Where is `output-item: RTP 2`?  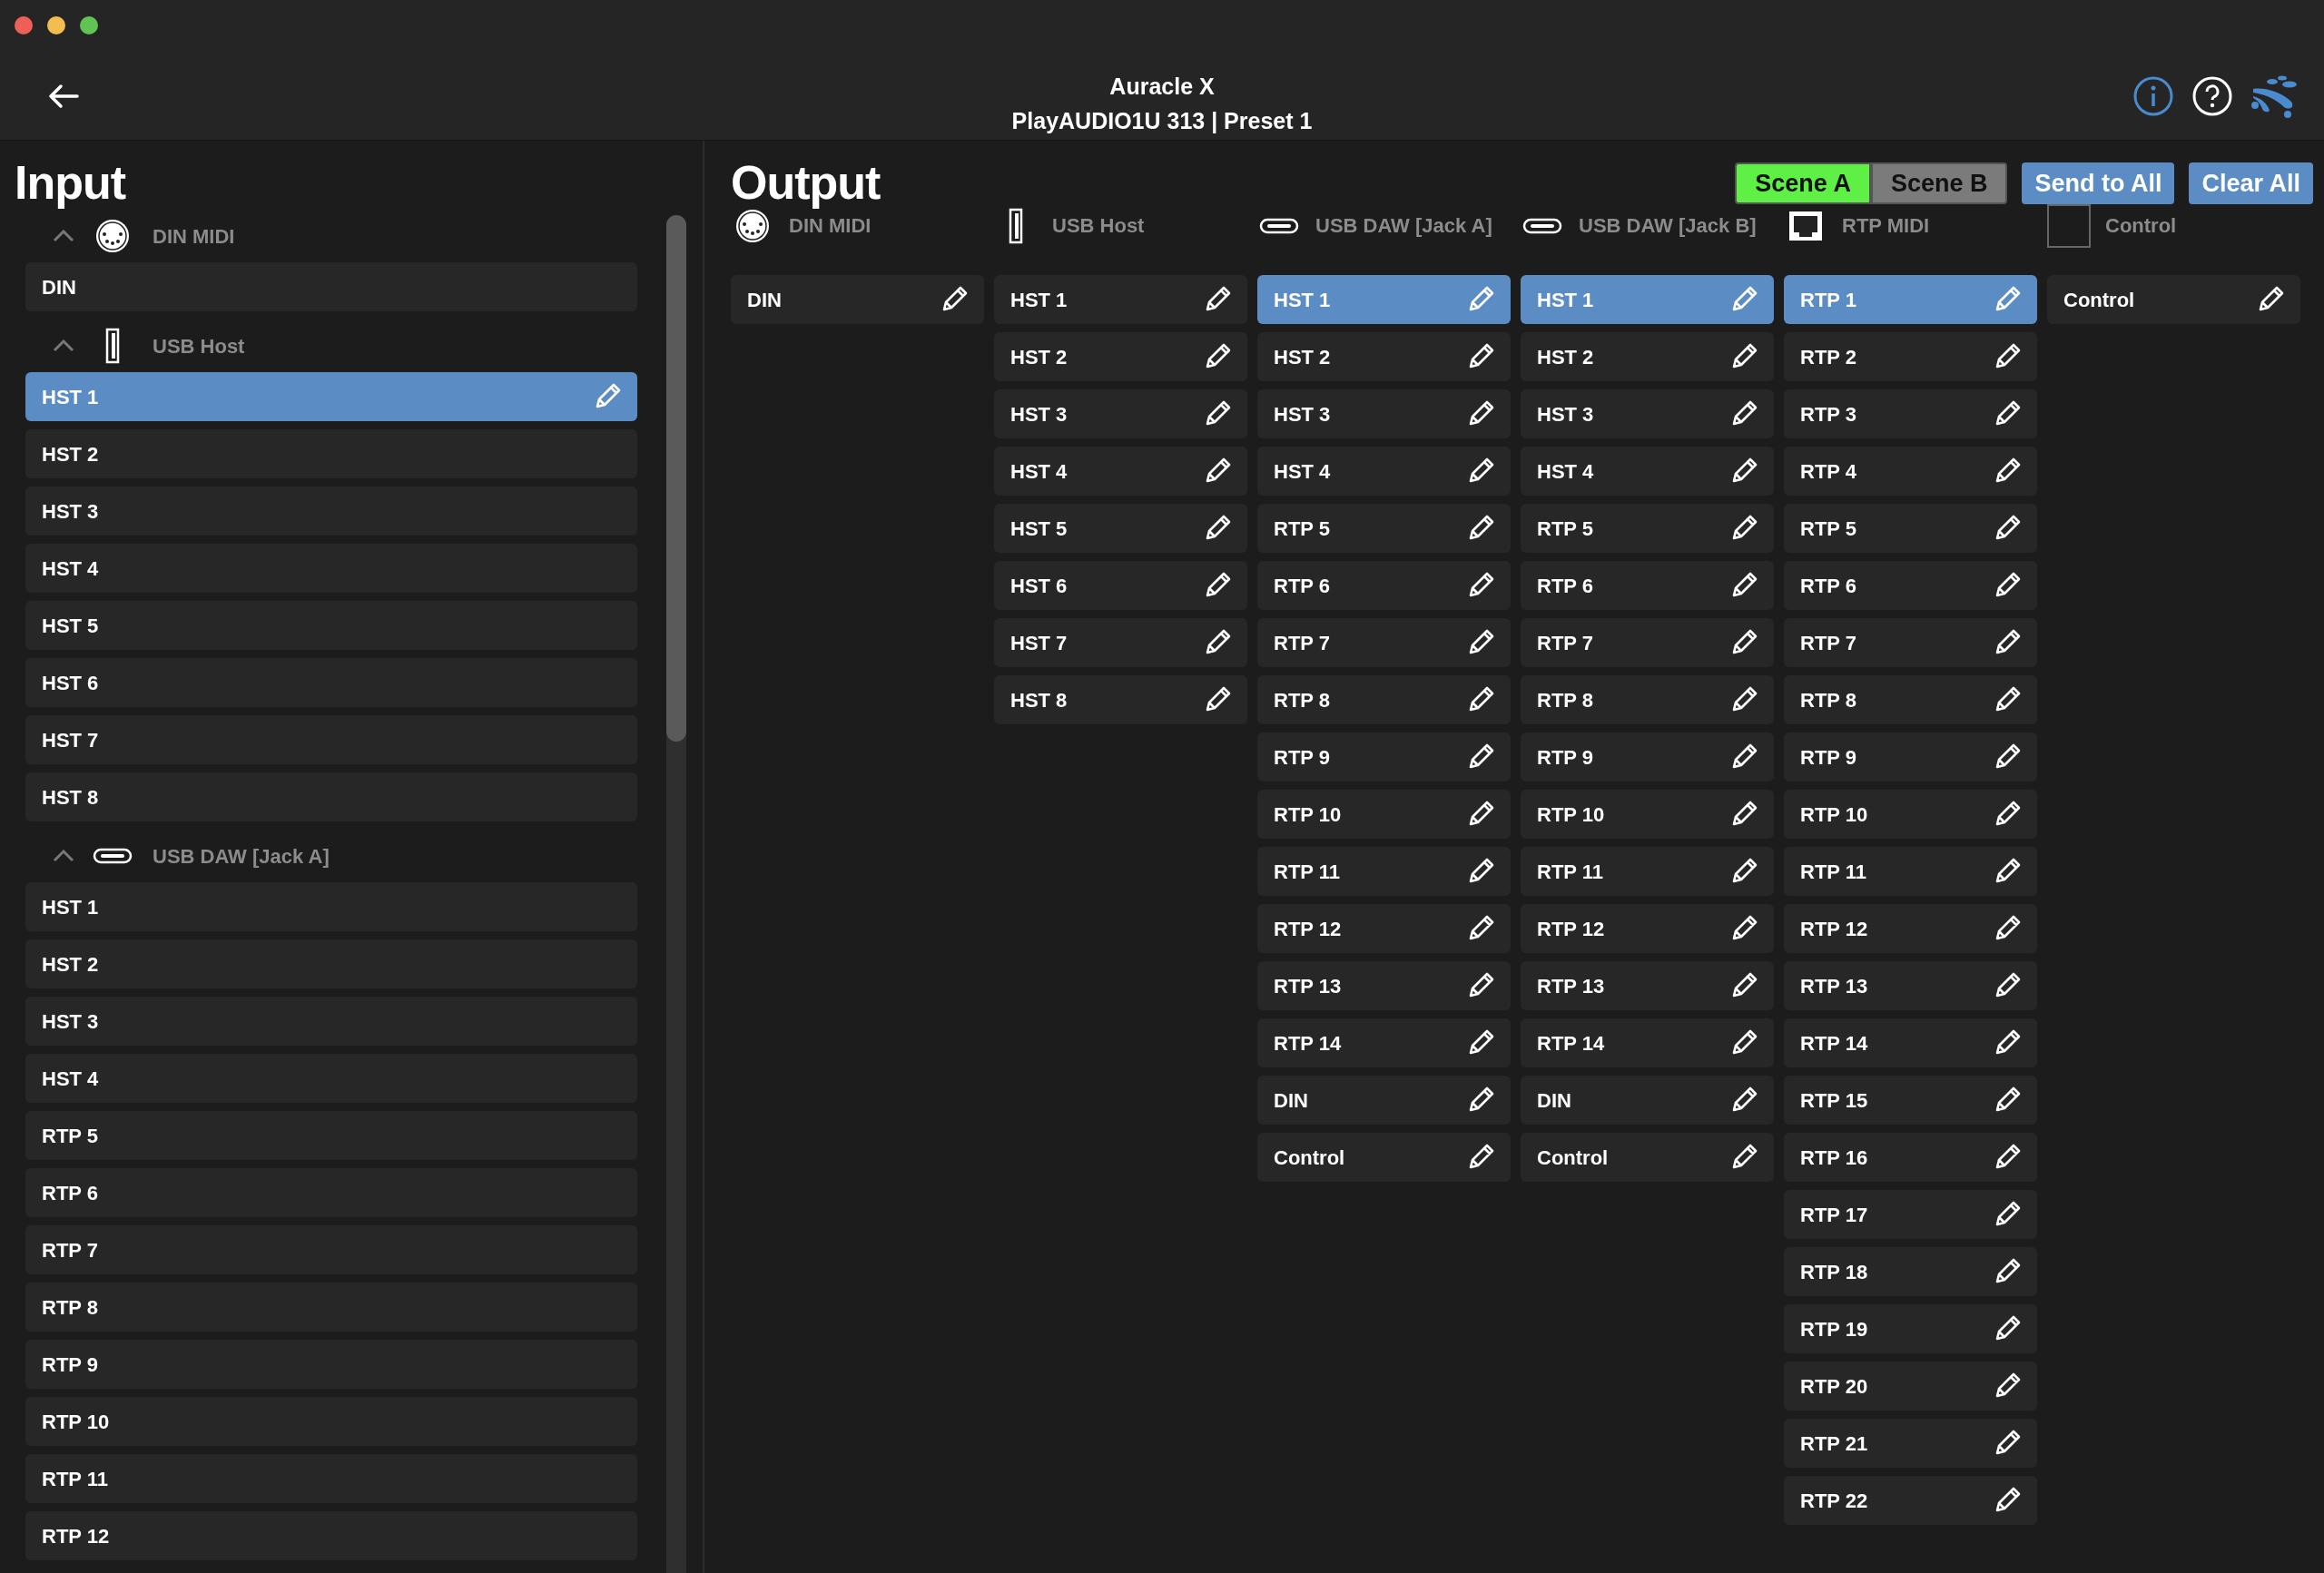 output-item: RTP 2 is located at coordinates (1910, 356).